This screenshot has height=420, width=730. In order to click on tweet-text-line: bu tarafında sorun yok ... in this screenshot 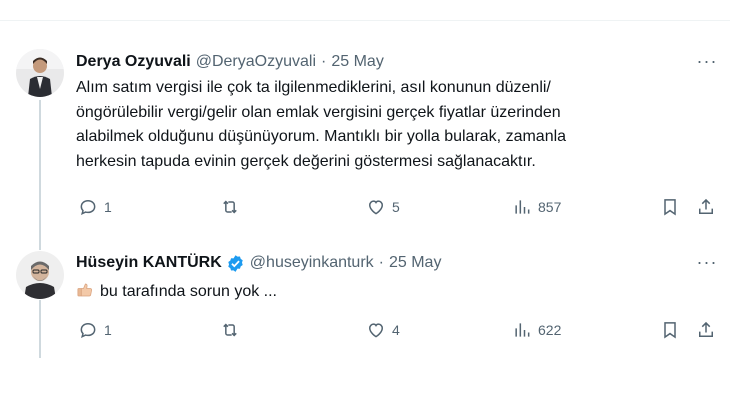, I will do `click(188, 291)`.